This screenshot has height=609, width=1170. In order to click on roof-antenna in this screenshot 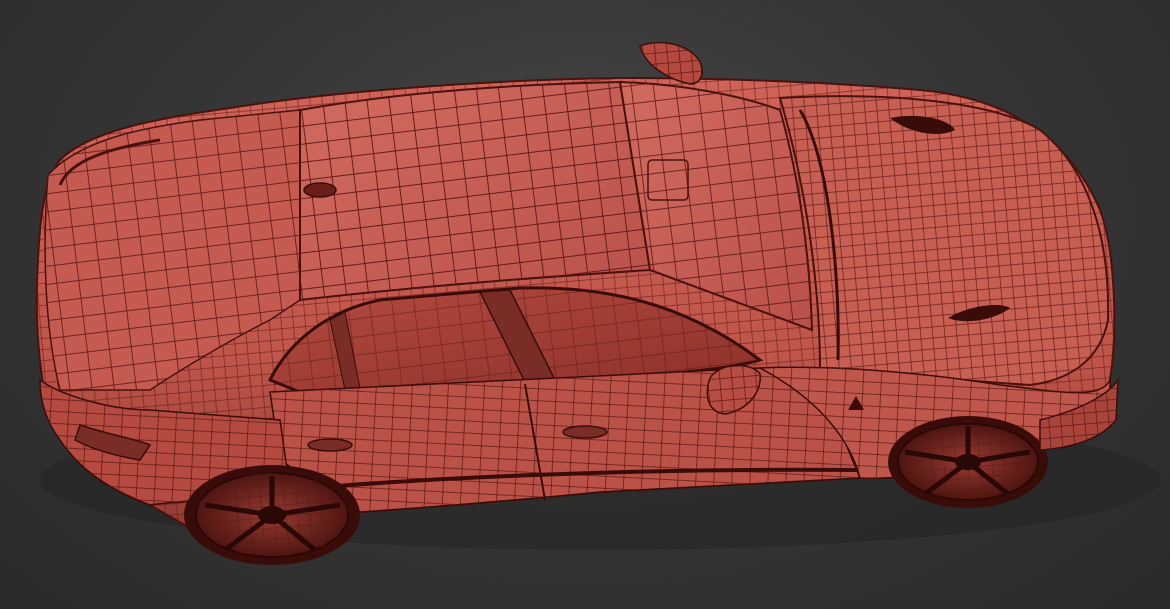, I will do `click(320, 190)`.